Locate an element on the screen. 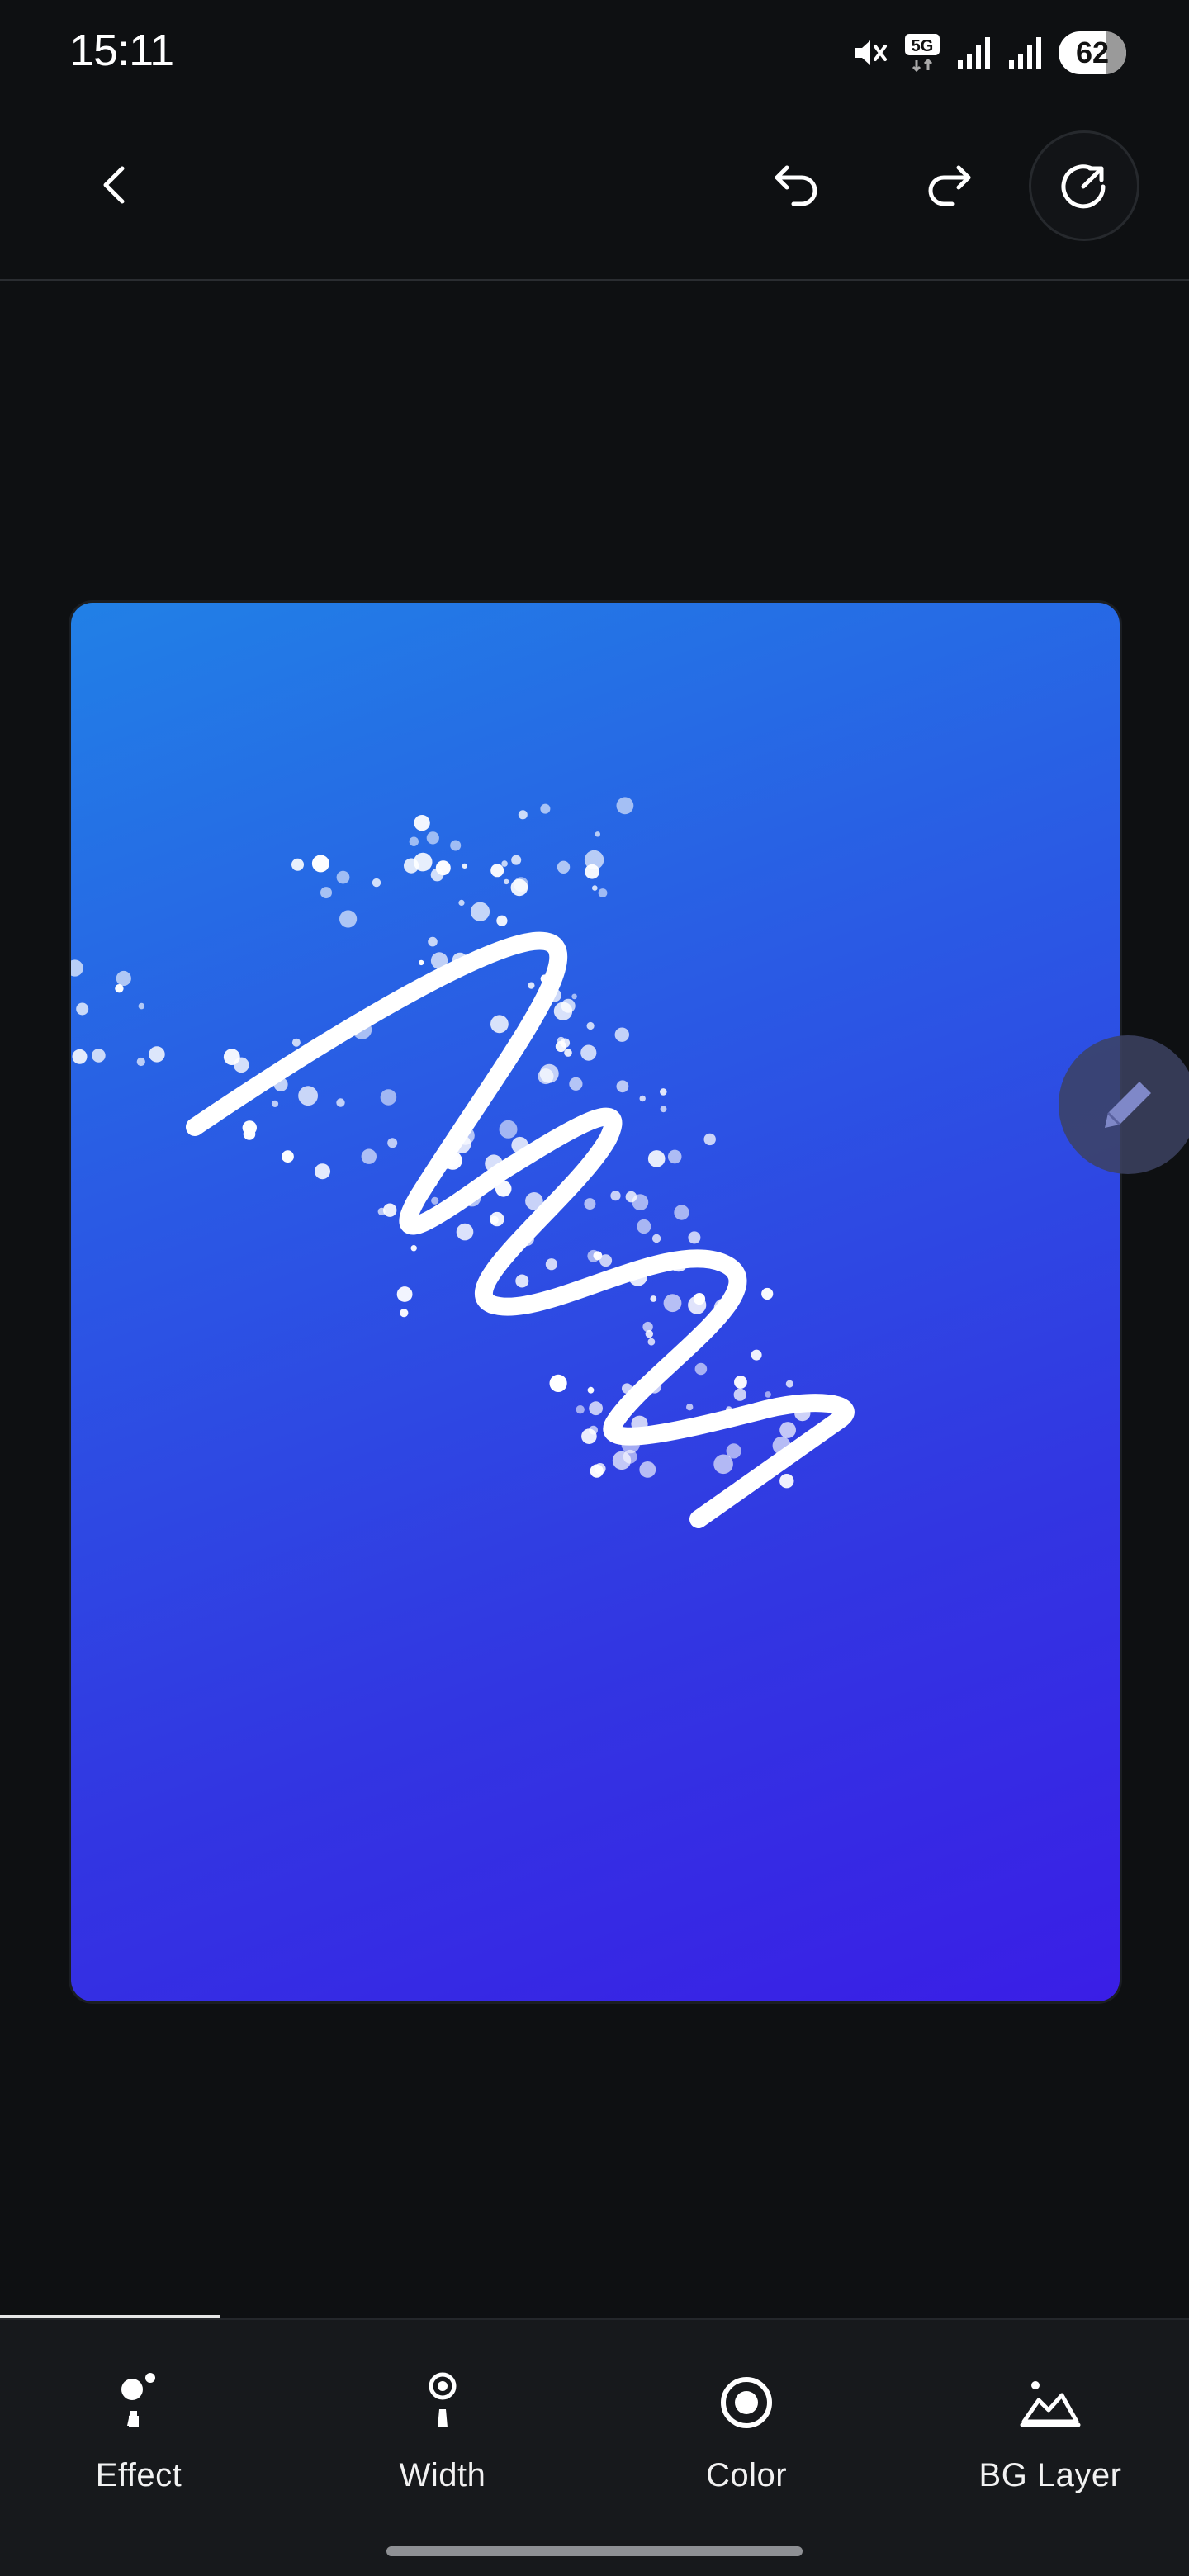 This screenshot has width=1189, height=2576. battery-level: 62 is located at coordinates (1092, 52).